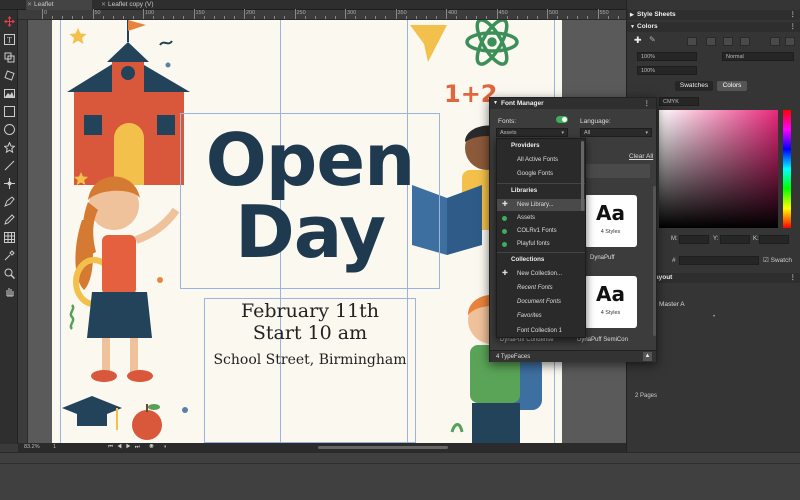 This screenshot has width=800, height=500. Describe the element at coordinates (610, 221) in the screenshot. I see `font-card-dynapuff: Aa 4 Styles` at that location.